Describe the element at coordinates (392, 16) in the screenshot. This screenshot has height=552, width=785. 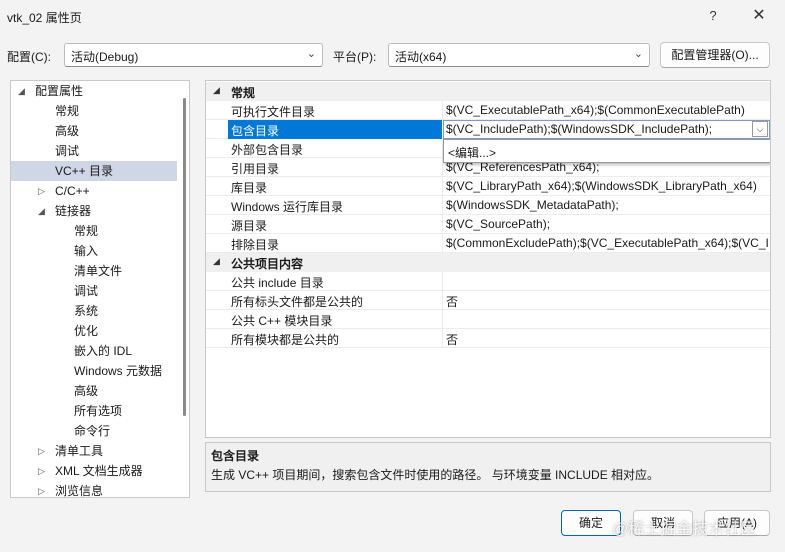
I see `title-bar: vtk_02 属性页 ? ✕` at that location.